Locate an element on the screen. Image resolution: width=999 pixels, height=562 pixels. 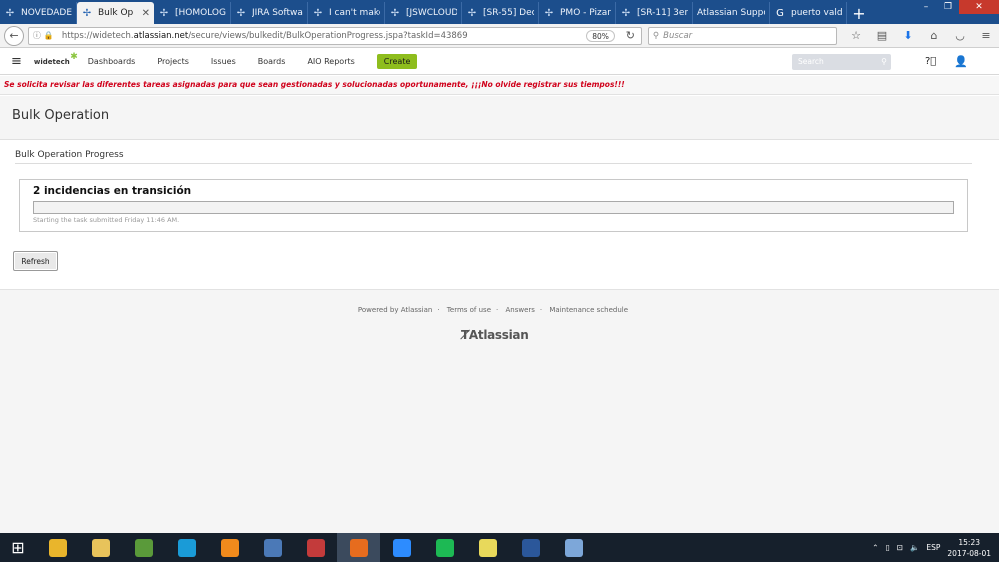
browser-tab: ✢ [SR-11] 3er [ is located at coordinates (654, 13).